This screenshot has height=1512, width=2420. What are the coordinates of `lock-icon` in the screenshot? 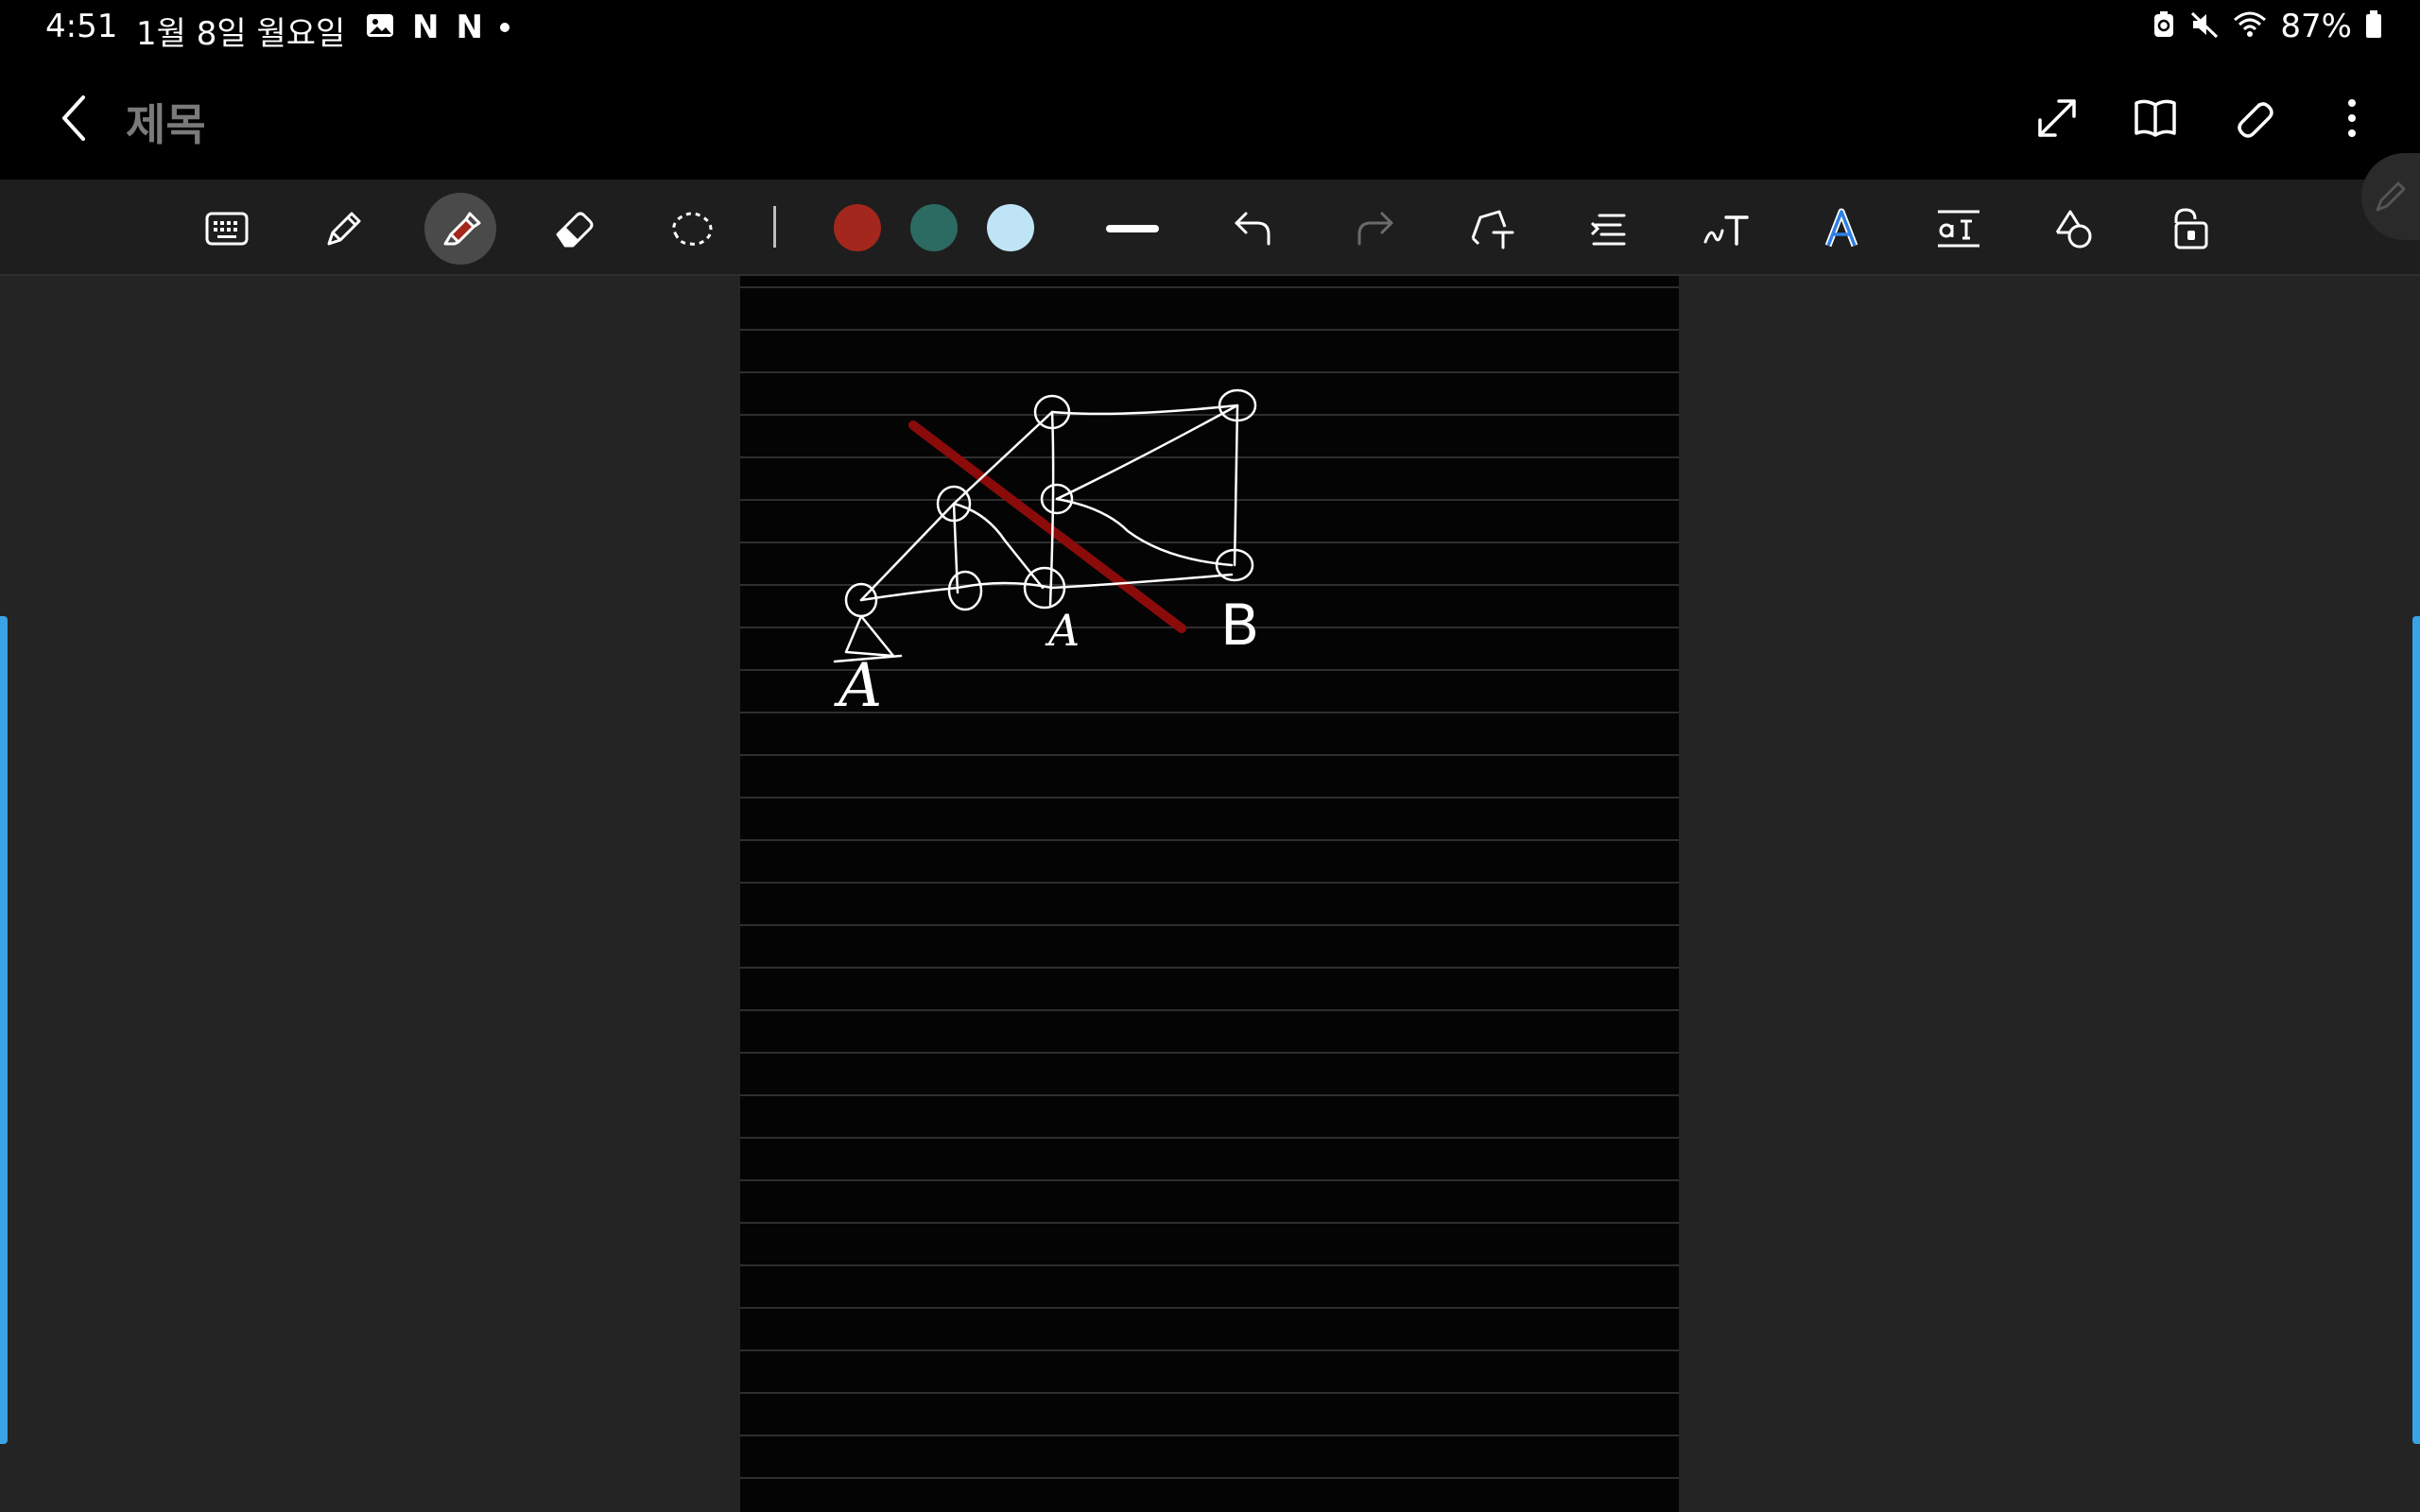 It's located at (2191, 228).